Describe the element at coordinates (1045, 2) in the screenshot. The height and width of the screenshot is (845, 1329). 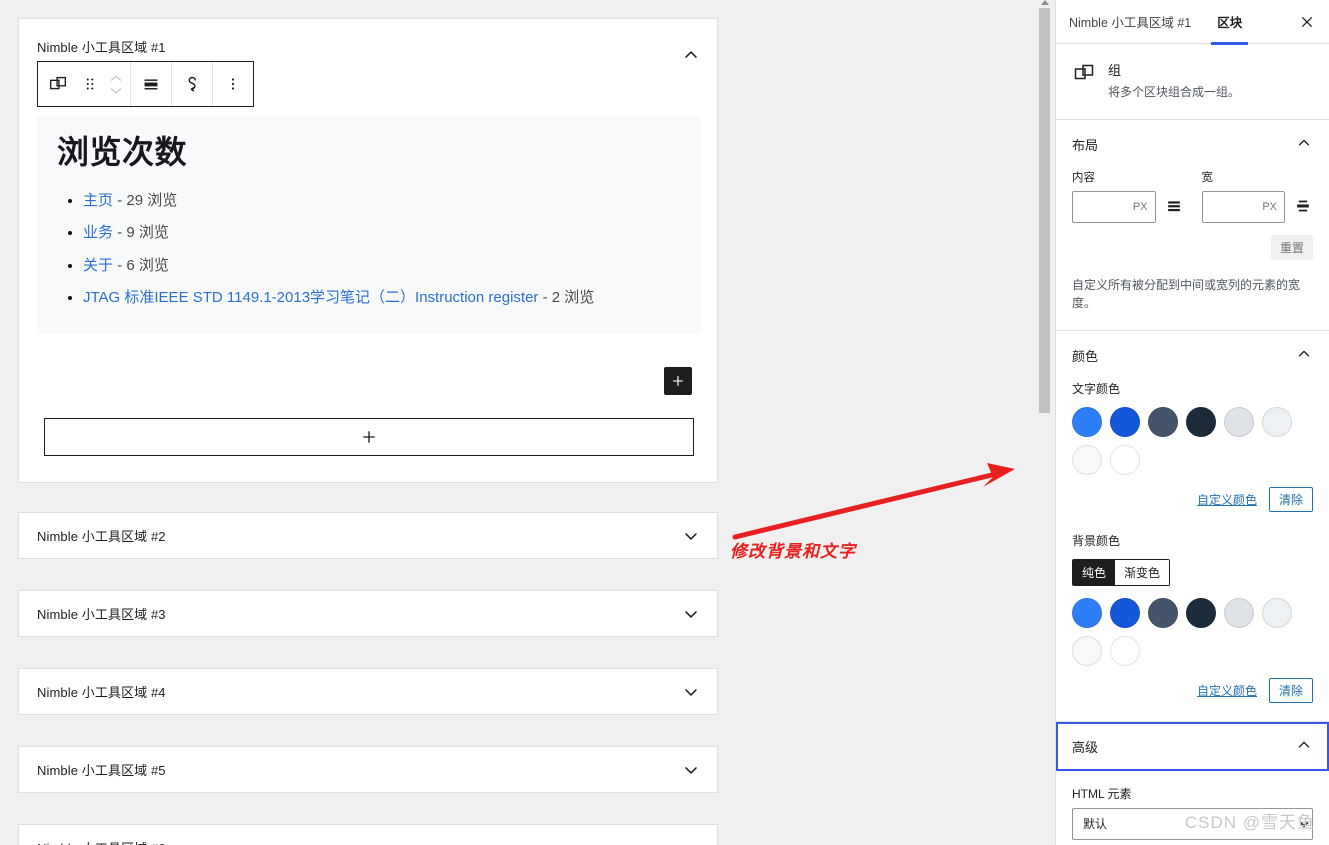
I see `scroll-up-arrow-icon` at that location.